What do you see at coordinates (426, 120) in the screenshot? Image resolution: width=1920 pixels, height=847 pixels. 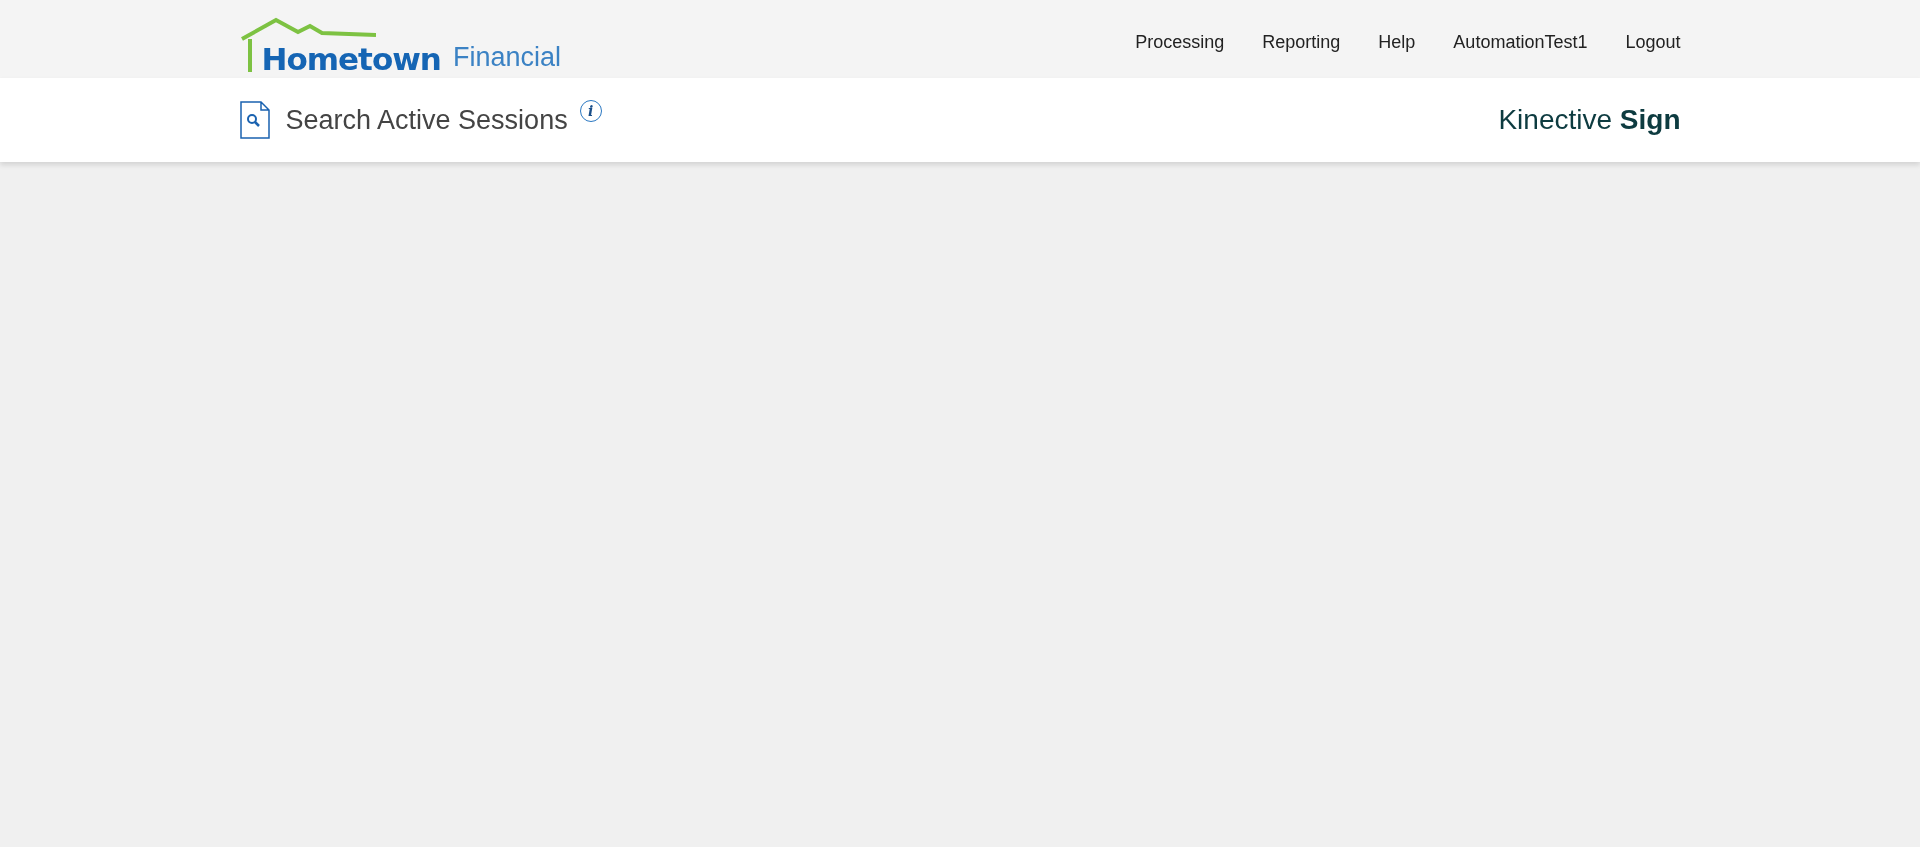 I see `page-title: Search Active Sessions` at bounding box center [426, 120].